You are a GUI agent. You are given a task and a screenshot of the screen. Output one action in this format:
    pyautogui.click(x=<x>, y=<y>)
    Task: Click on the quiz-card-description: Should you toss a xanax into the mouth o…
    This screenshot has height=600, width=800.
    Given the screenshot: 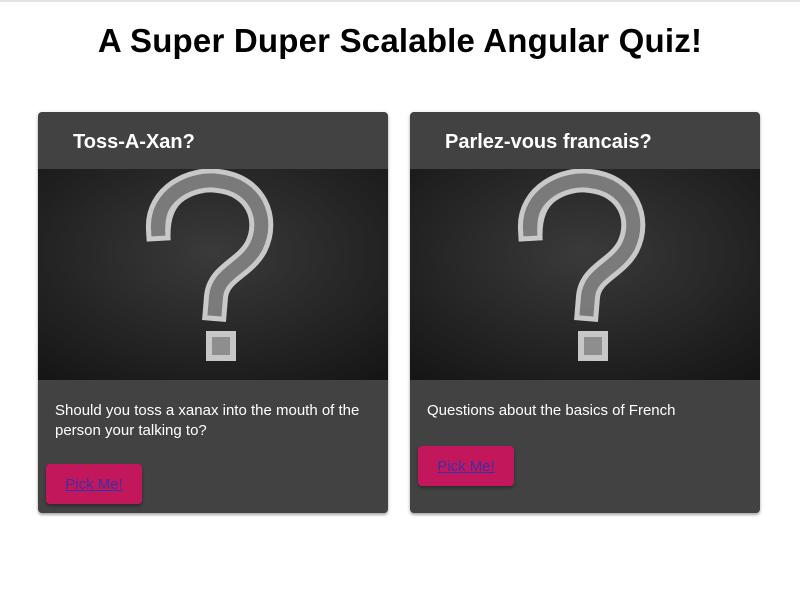 What is the action you would take?
    pyautogui.click(x=207, y=420)
    